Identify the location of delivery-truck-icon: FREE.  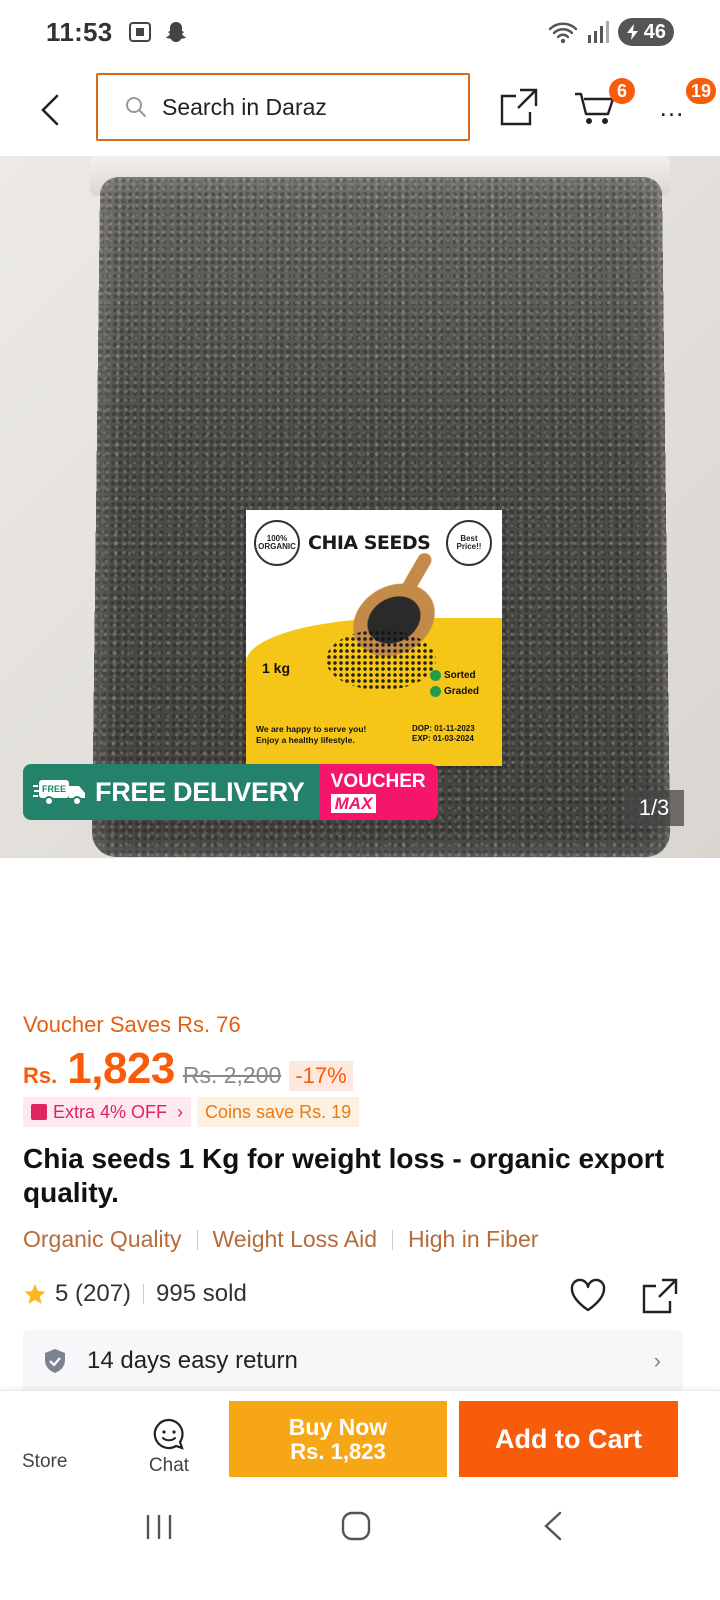
(59, 793).